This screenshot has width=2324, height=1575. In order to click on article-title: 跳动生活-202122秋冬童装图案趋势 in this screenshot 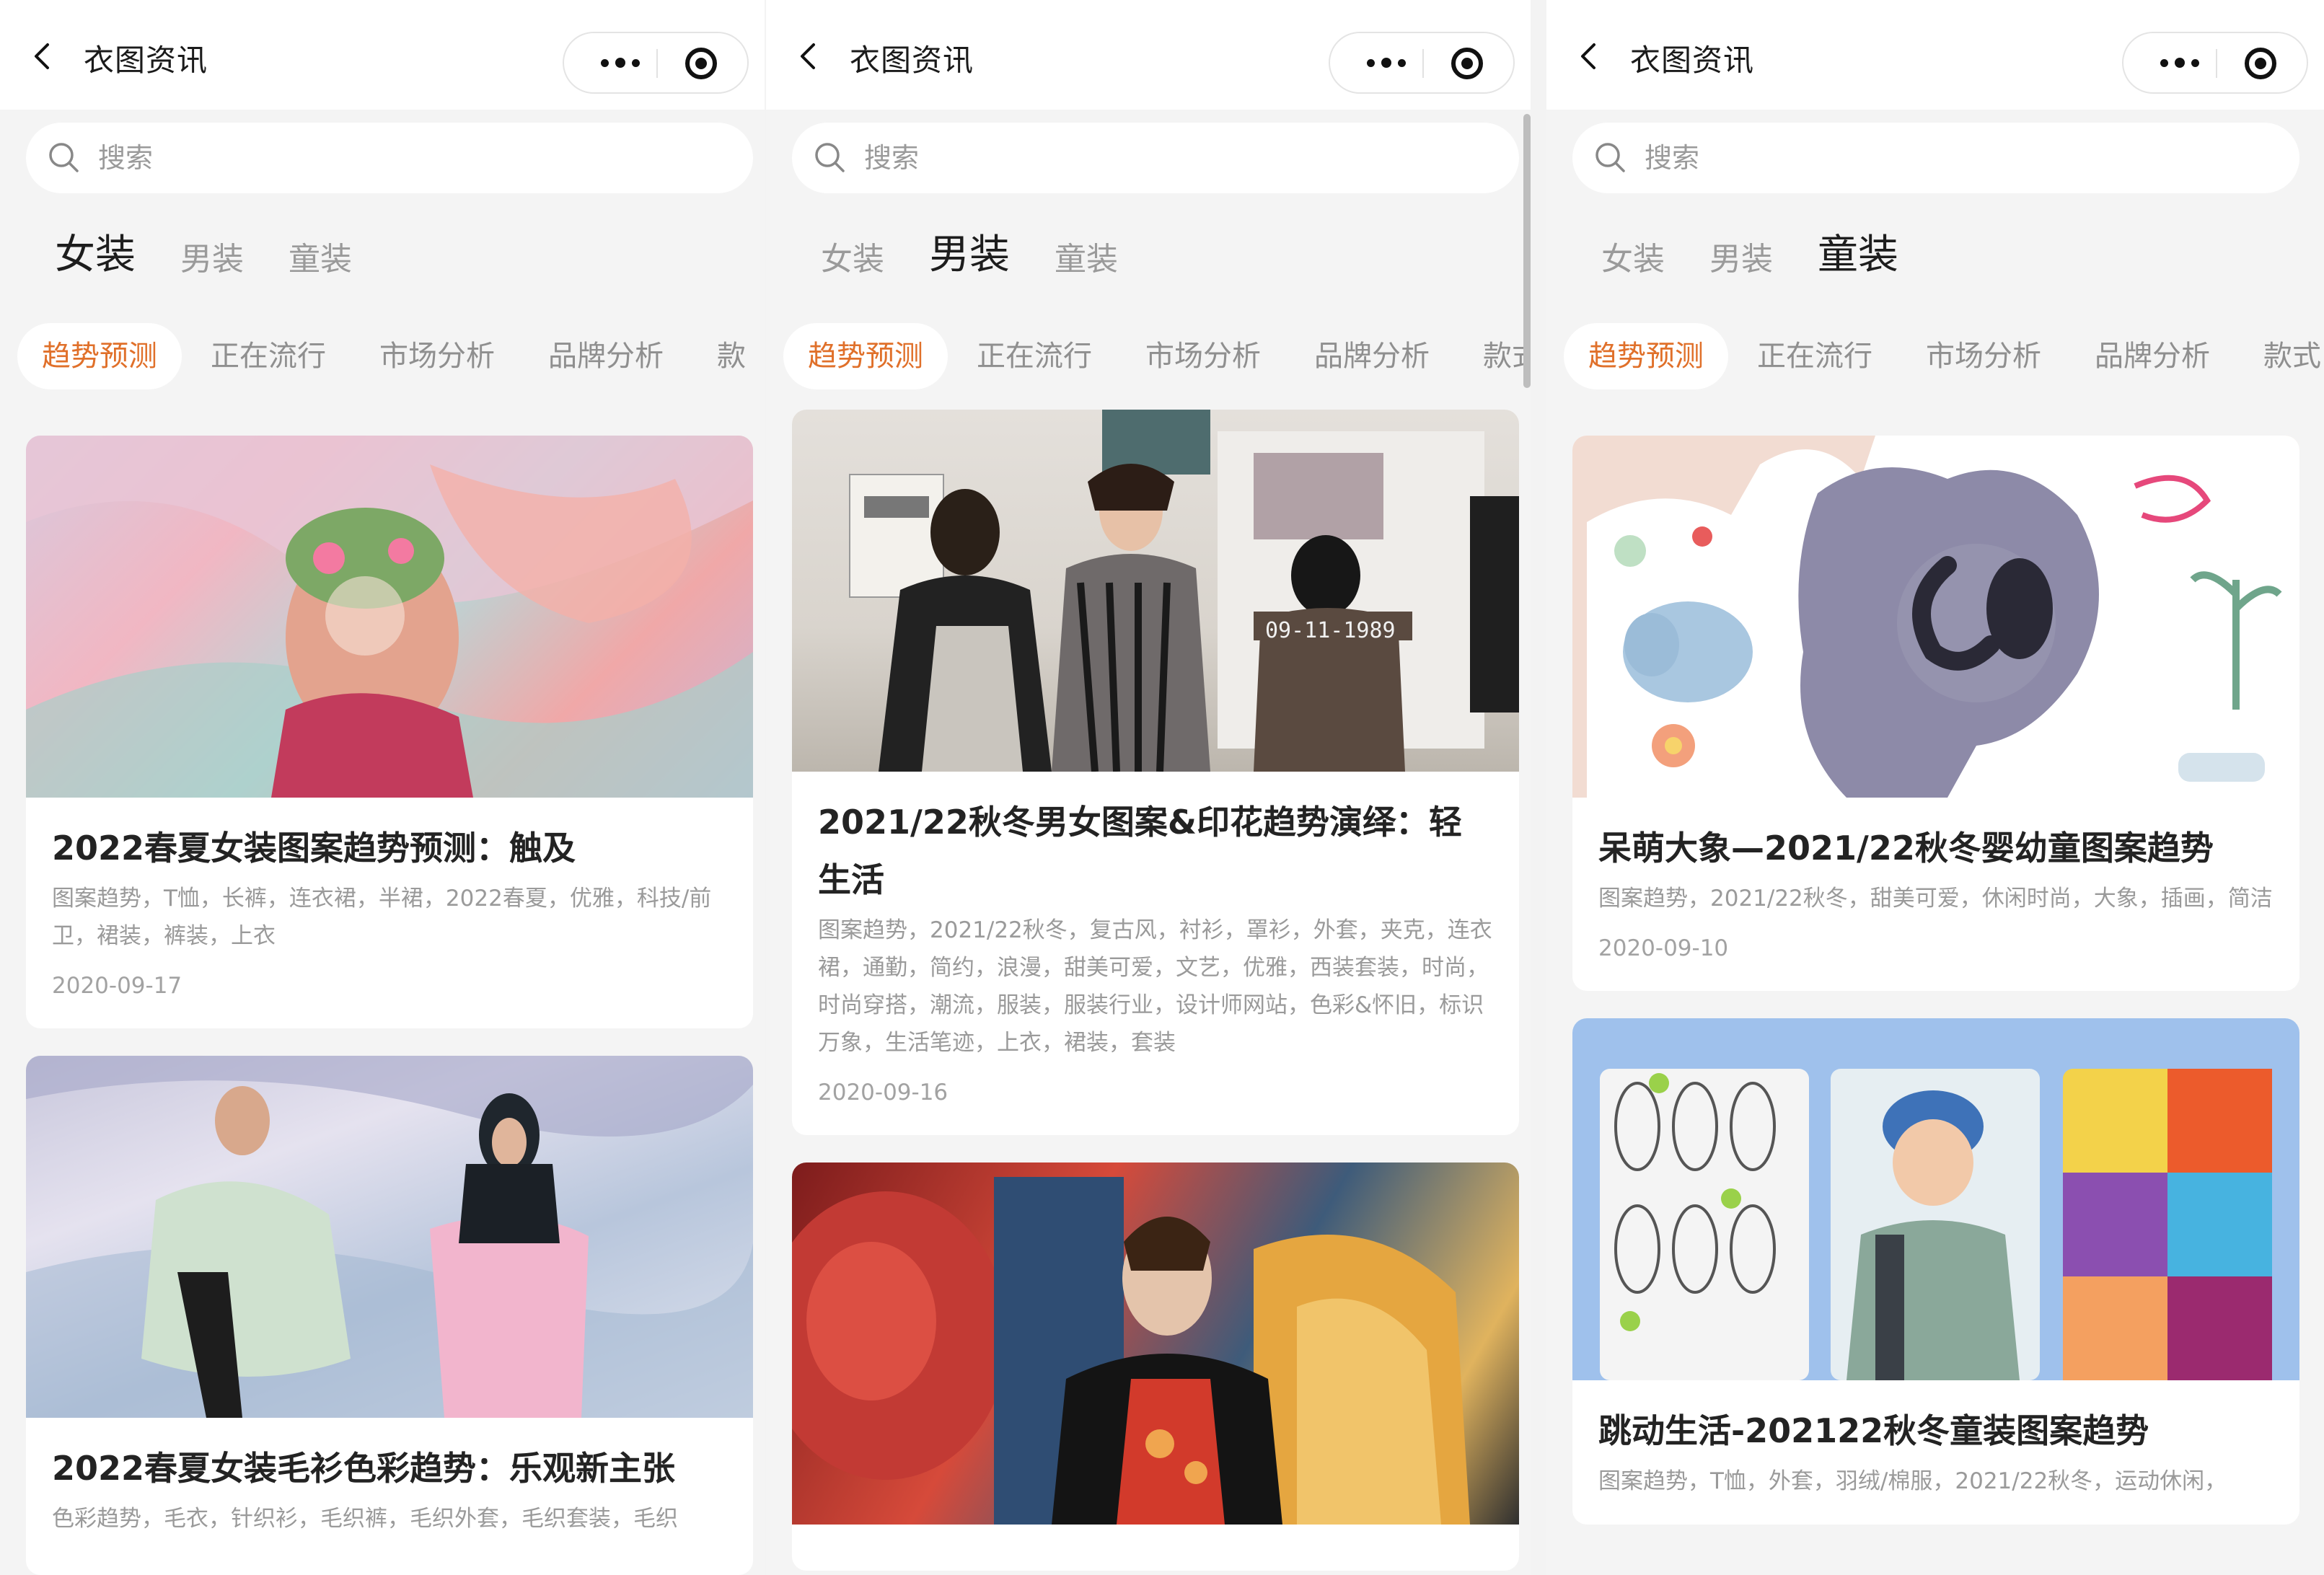, I will do `click(1873, 1430)`.